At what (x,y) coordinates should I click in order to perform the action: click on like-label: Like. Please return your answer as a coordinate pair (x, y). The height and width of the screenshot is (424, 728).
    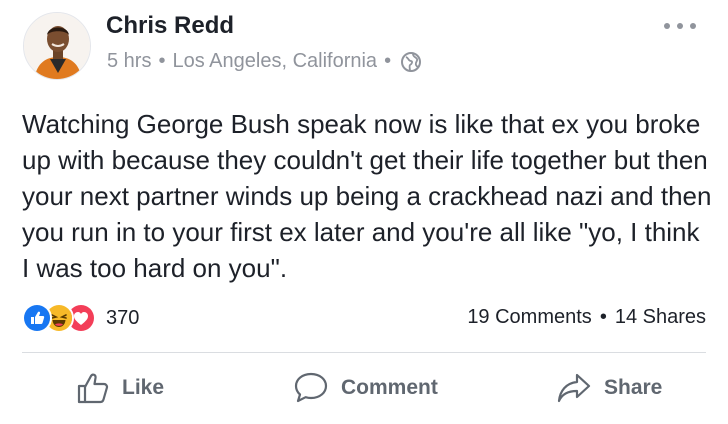
    Looking at the image, I should click on (143, 387).